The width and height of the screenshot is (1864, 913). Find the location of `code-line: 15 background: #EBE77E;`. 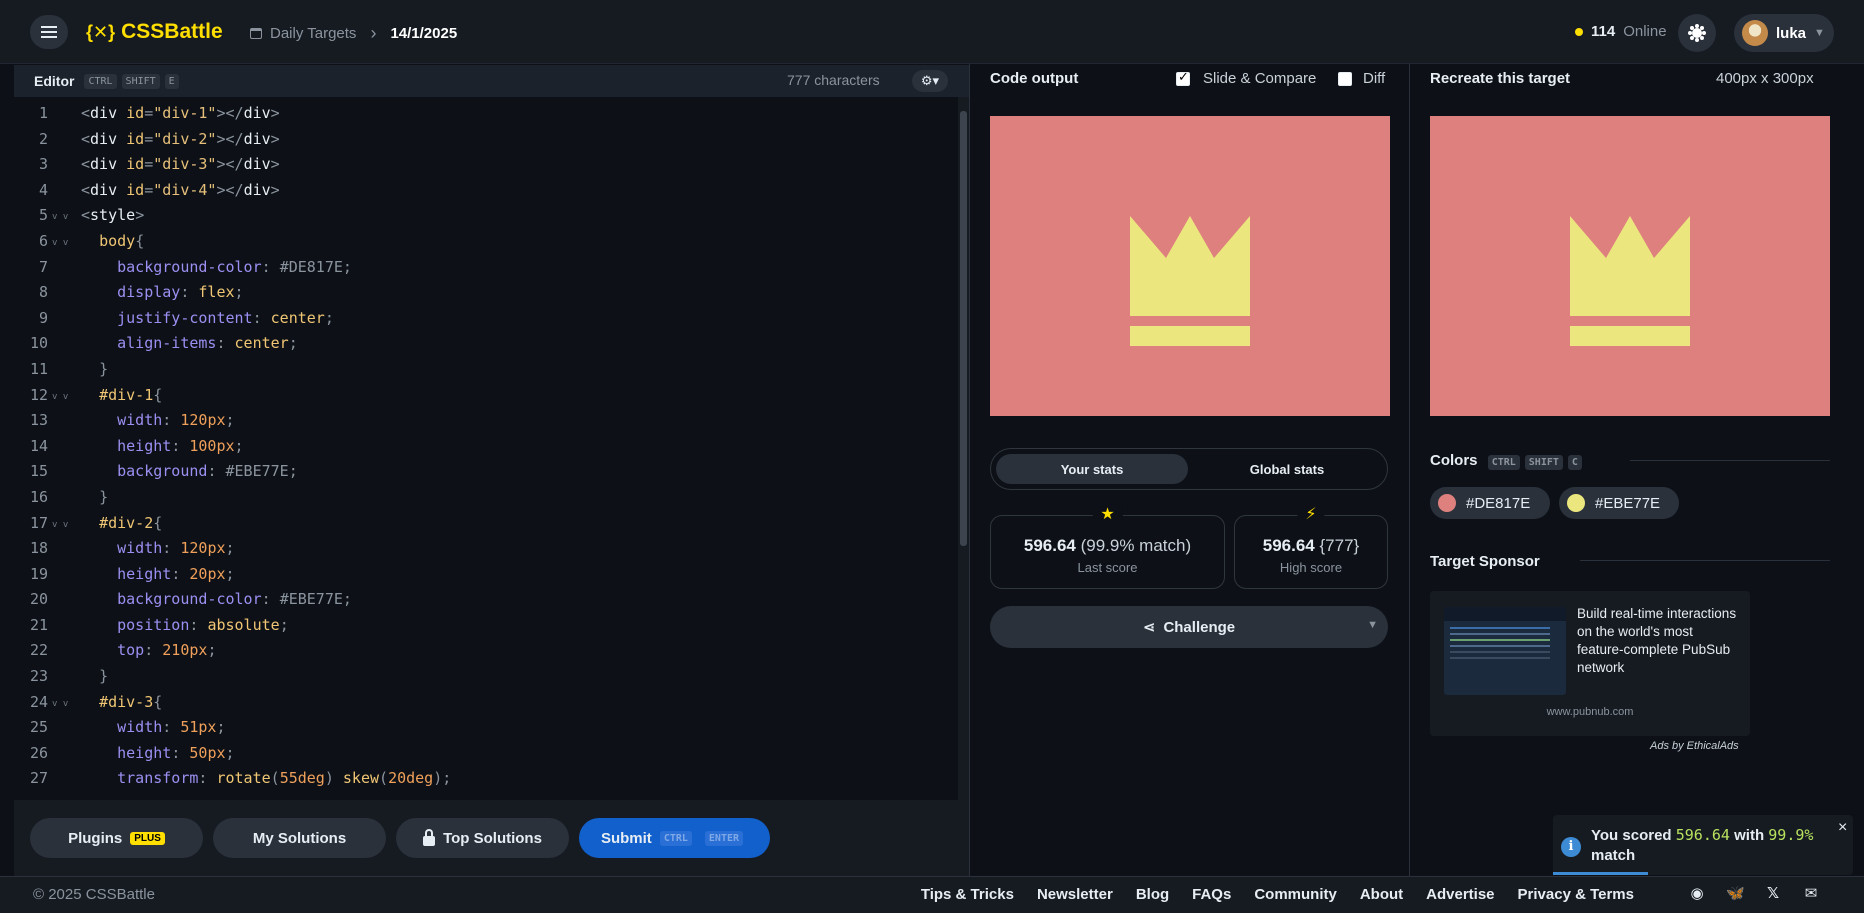

code-line: 15 background: #EBE77E; is located at coordinates (491, 472).